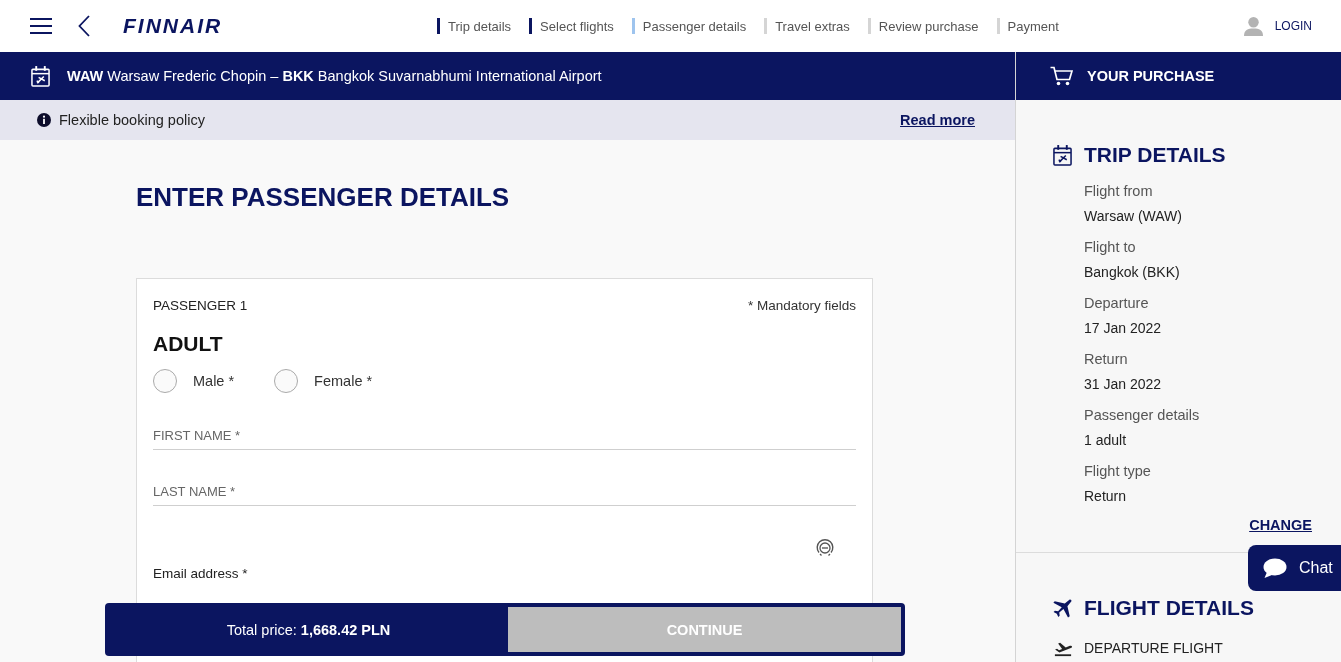 Image resolution: width=1341 pixels, height=662 pixels. What do you see at coordinates (1280, 525) in the screenshot?
I see `change-link: CHANGE` at bounding box center [1280, 525].